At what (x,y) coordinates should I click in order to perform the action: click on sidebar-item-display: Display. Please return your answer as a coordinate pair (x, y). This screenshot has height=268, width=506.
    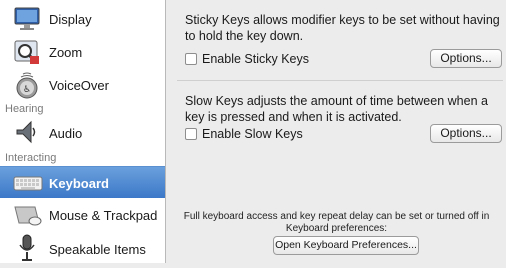
    Looking at the image, I should click on (82, 18).